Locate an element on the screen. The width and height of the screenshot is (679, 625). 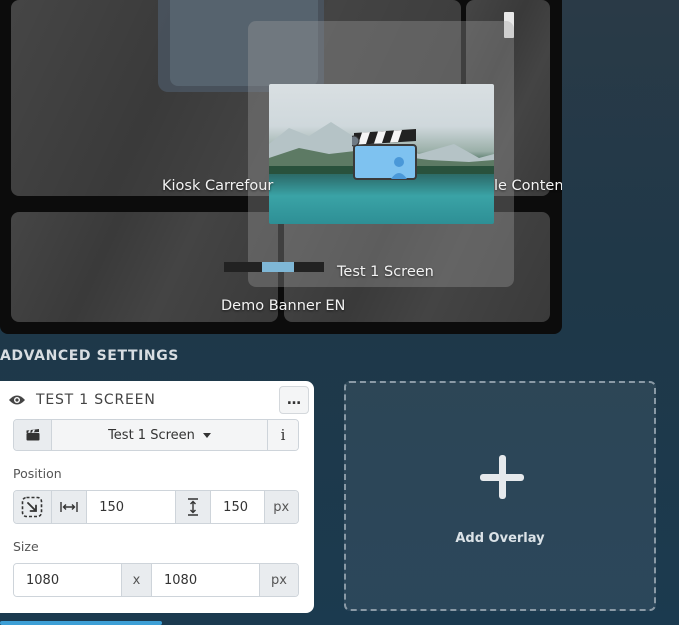
size-unit-label: px is located at coordinates (279, 580).